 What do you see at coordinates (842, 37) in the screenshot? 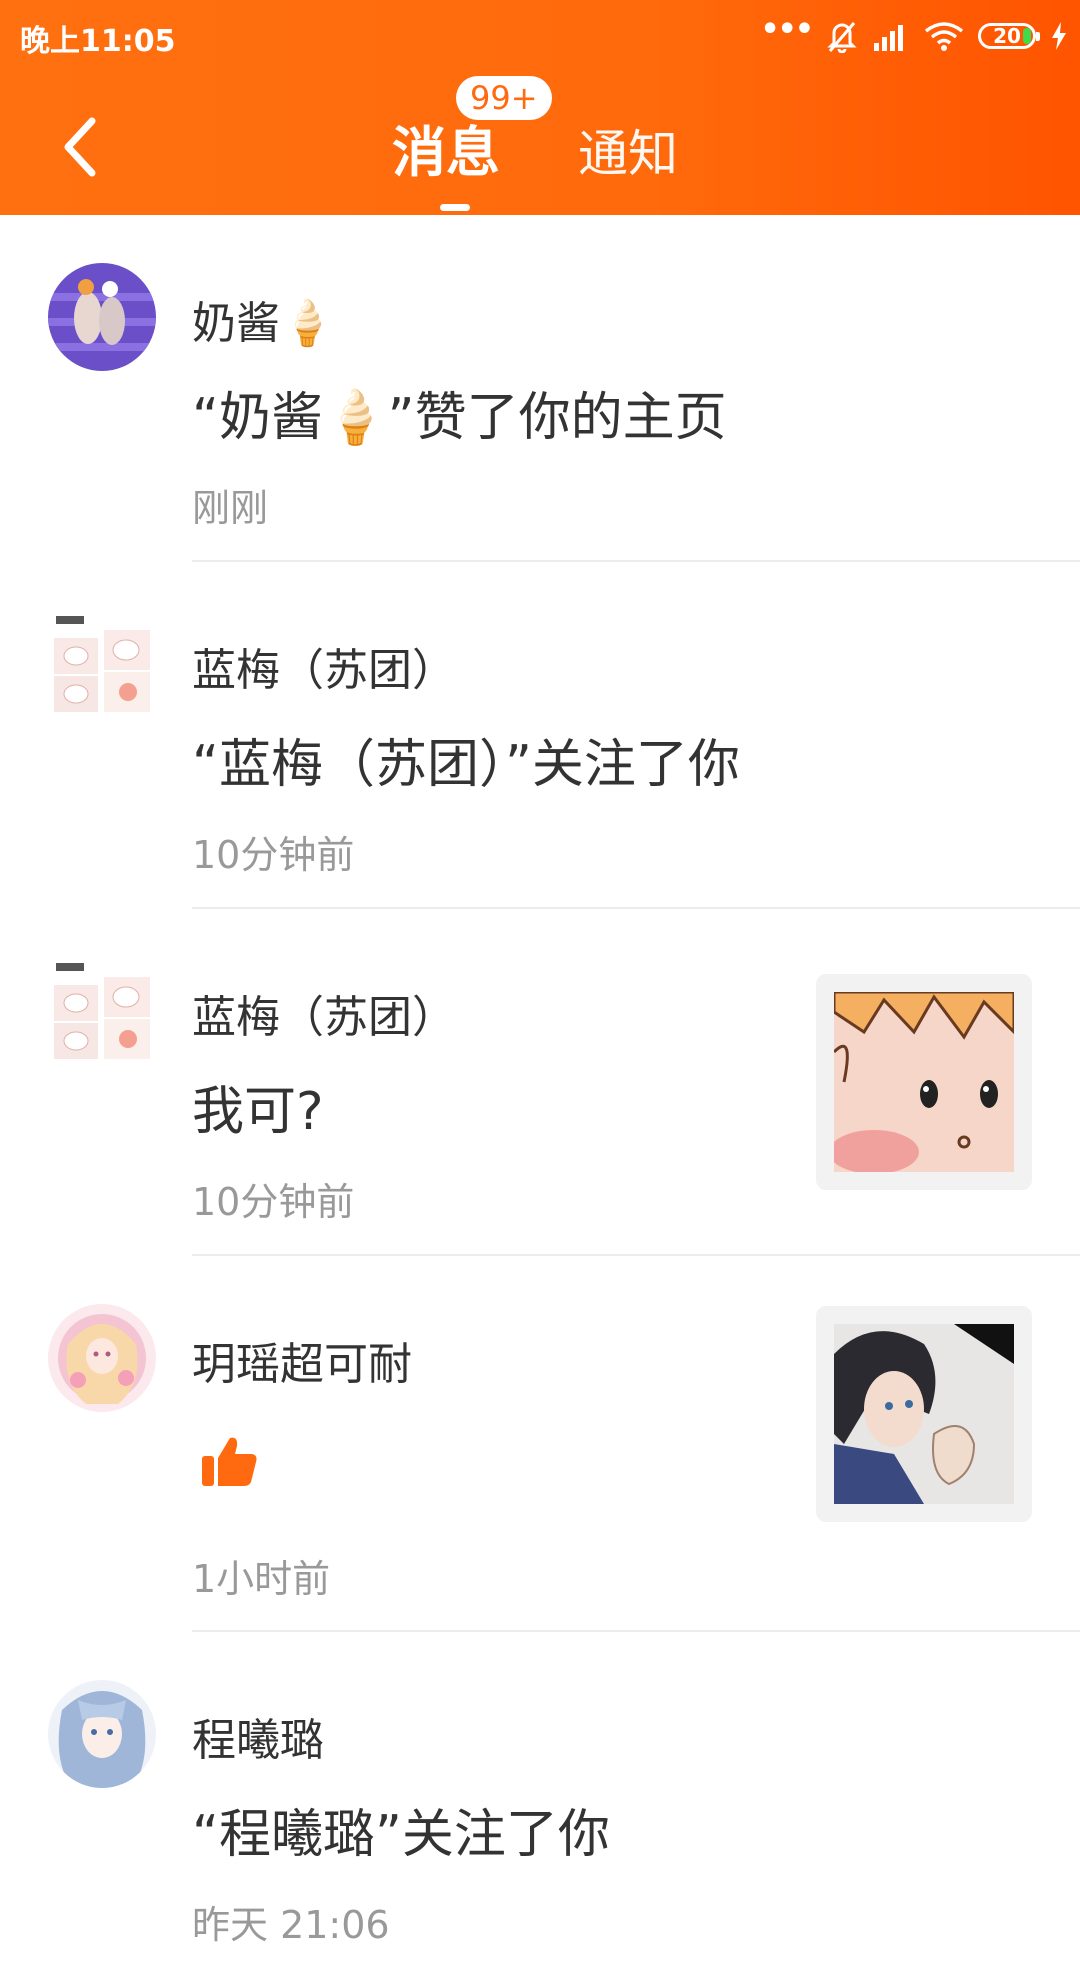
I see `bell-muted-icon` at bounding box center [842, 37].